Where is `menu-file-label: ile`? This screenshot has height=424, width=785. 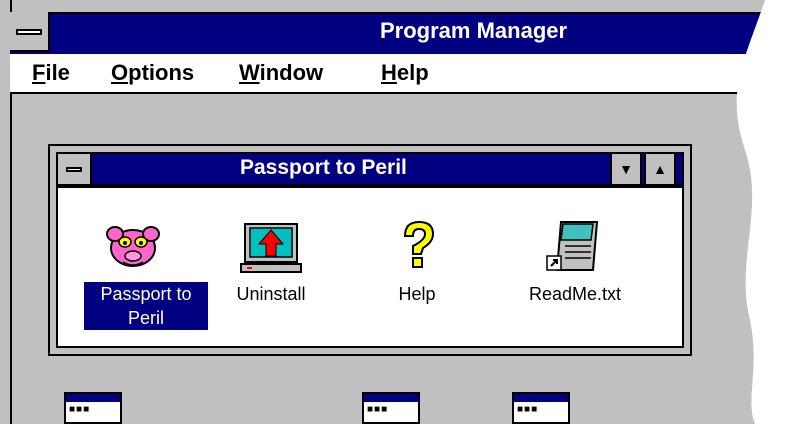 menu-file-label: ile is located at coordinates (57, 72).